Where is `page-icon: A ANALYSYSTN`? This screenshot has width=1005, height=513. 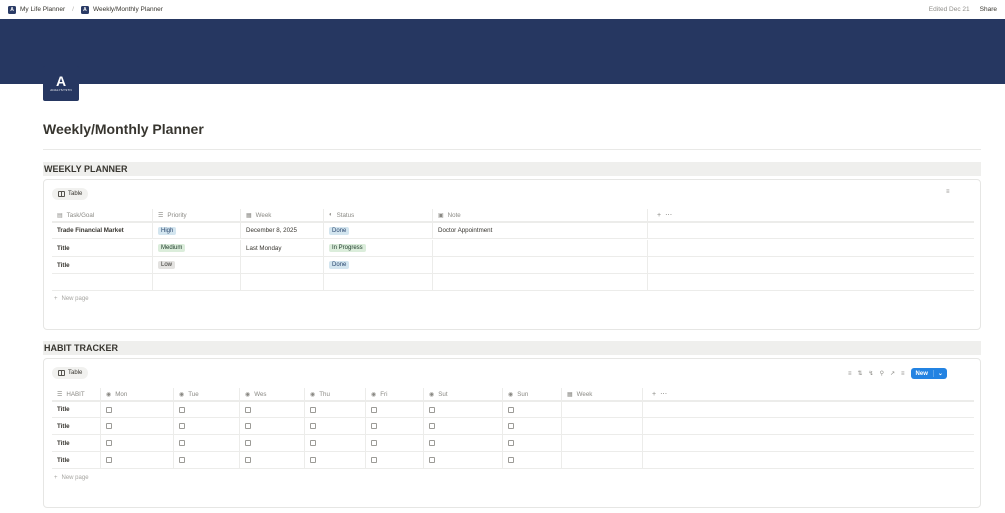 page-icon: A ANALYSYSTN is located at coordinates (61, 83).